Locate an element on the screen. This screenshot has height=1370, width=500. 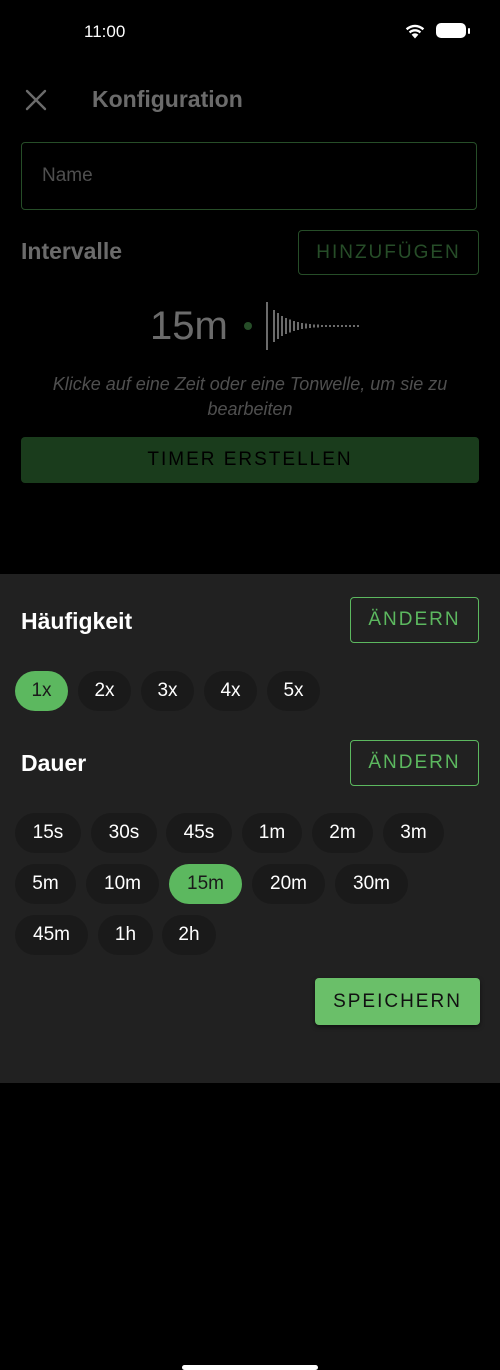
close-icon is located at coordinates (36, 100).